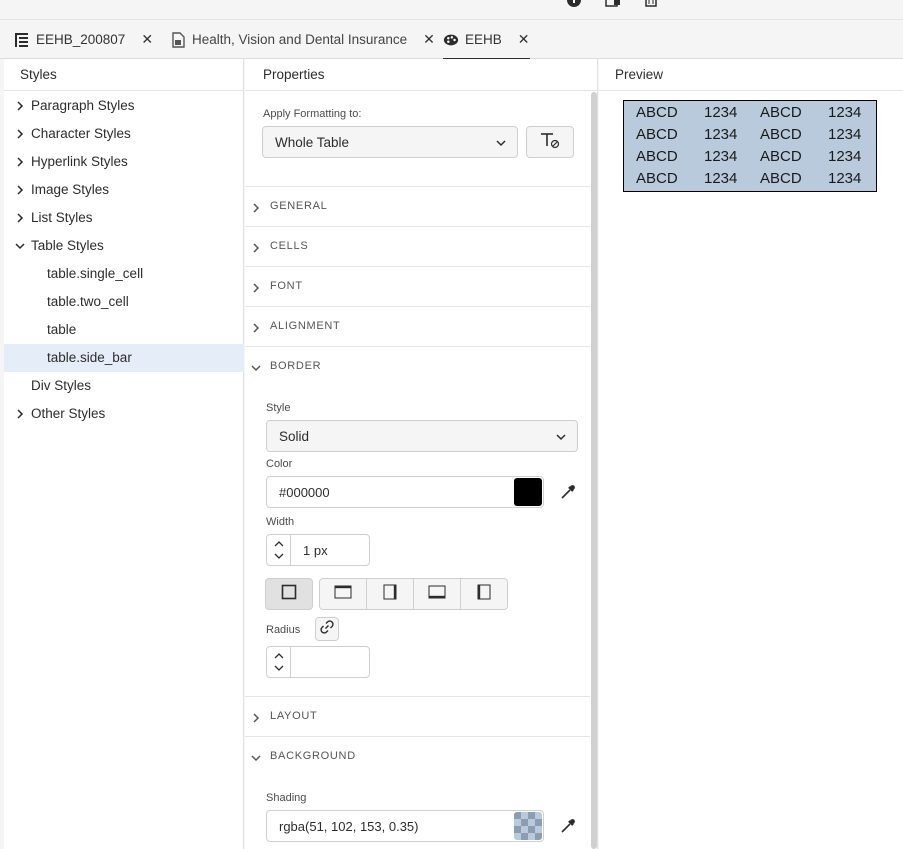  What do you see at coordinates (349, 826) in the screenshot?
I see `shading-value: rgba(51, 102, 153, 0.35)` at bounding box center [349, 826].